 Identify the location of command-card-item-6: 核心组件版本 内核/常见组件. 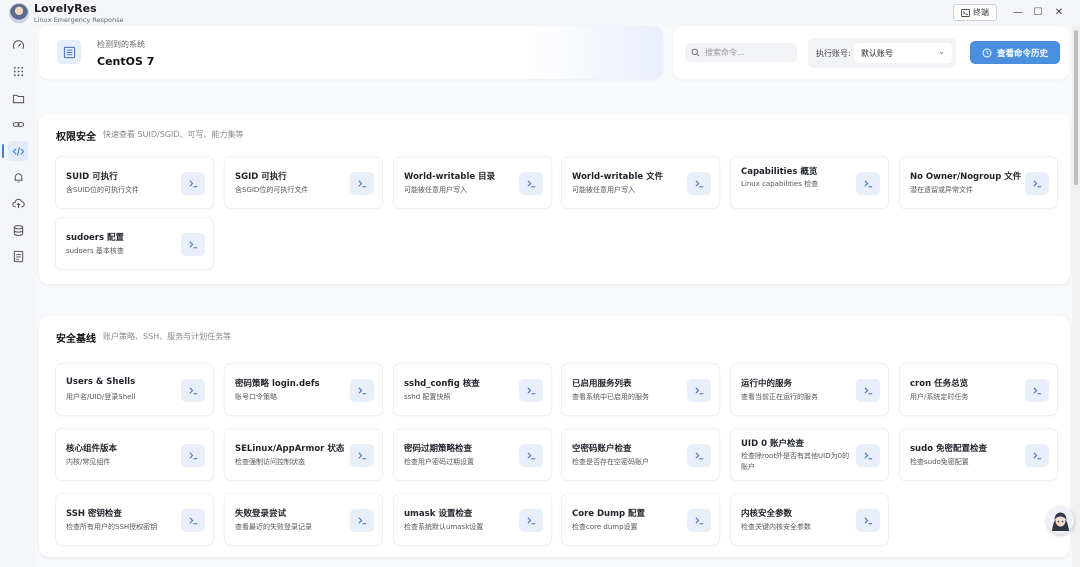
(134, 454).